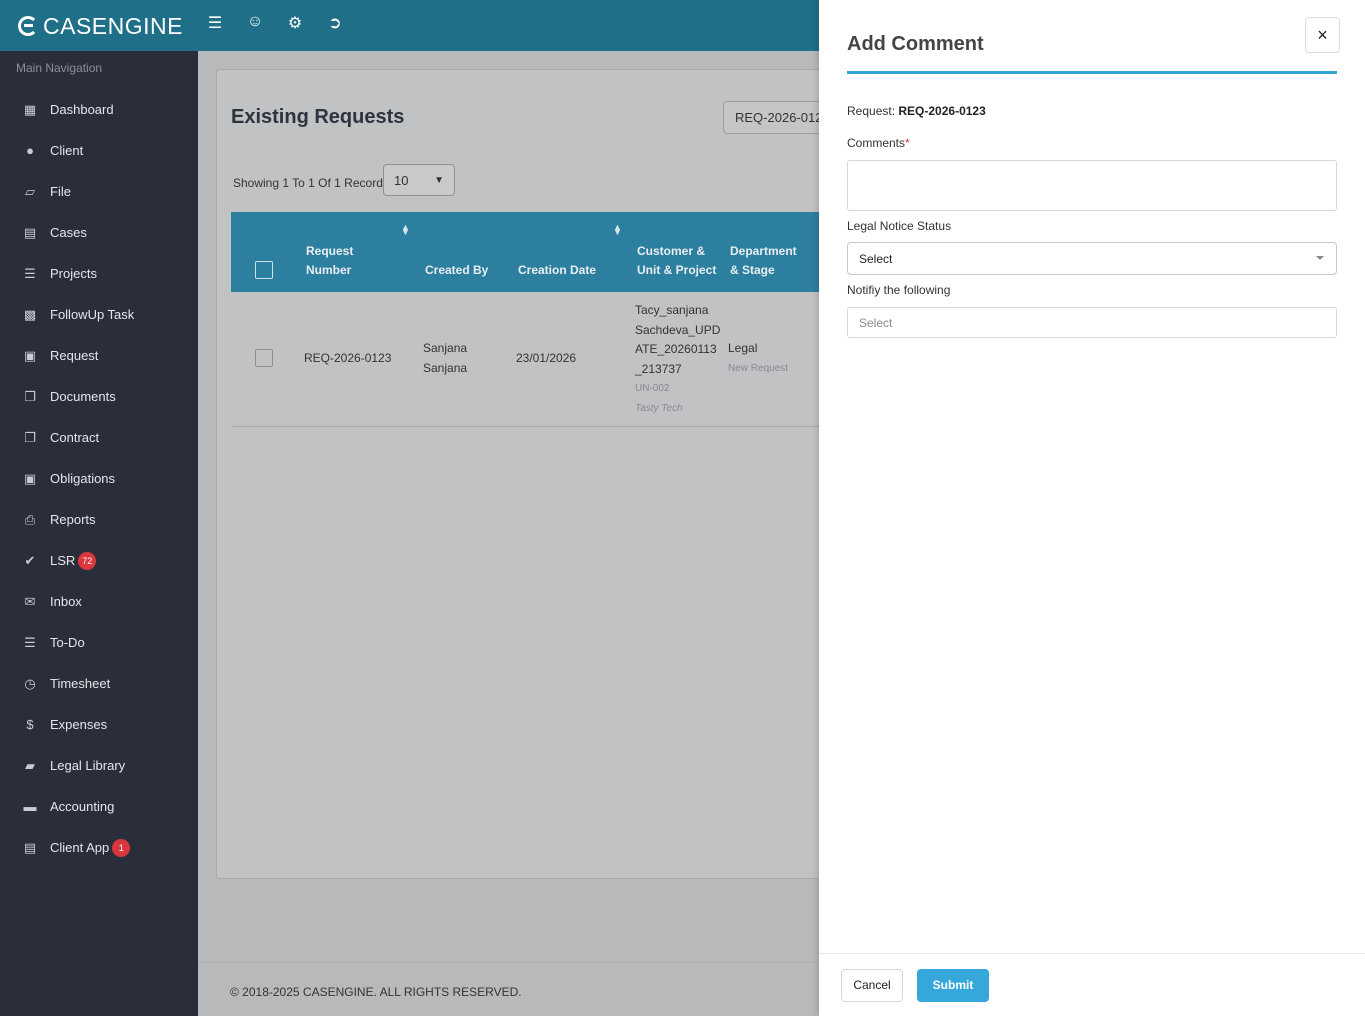 The image size is (1365, 1016). Describe the element at coordinates (652, 388) in the screenshot. I see `cell-unit: UN-002` at that location.